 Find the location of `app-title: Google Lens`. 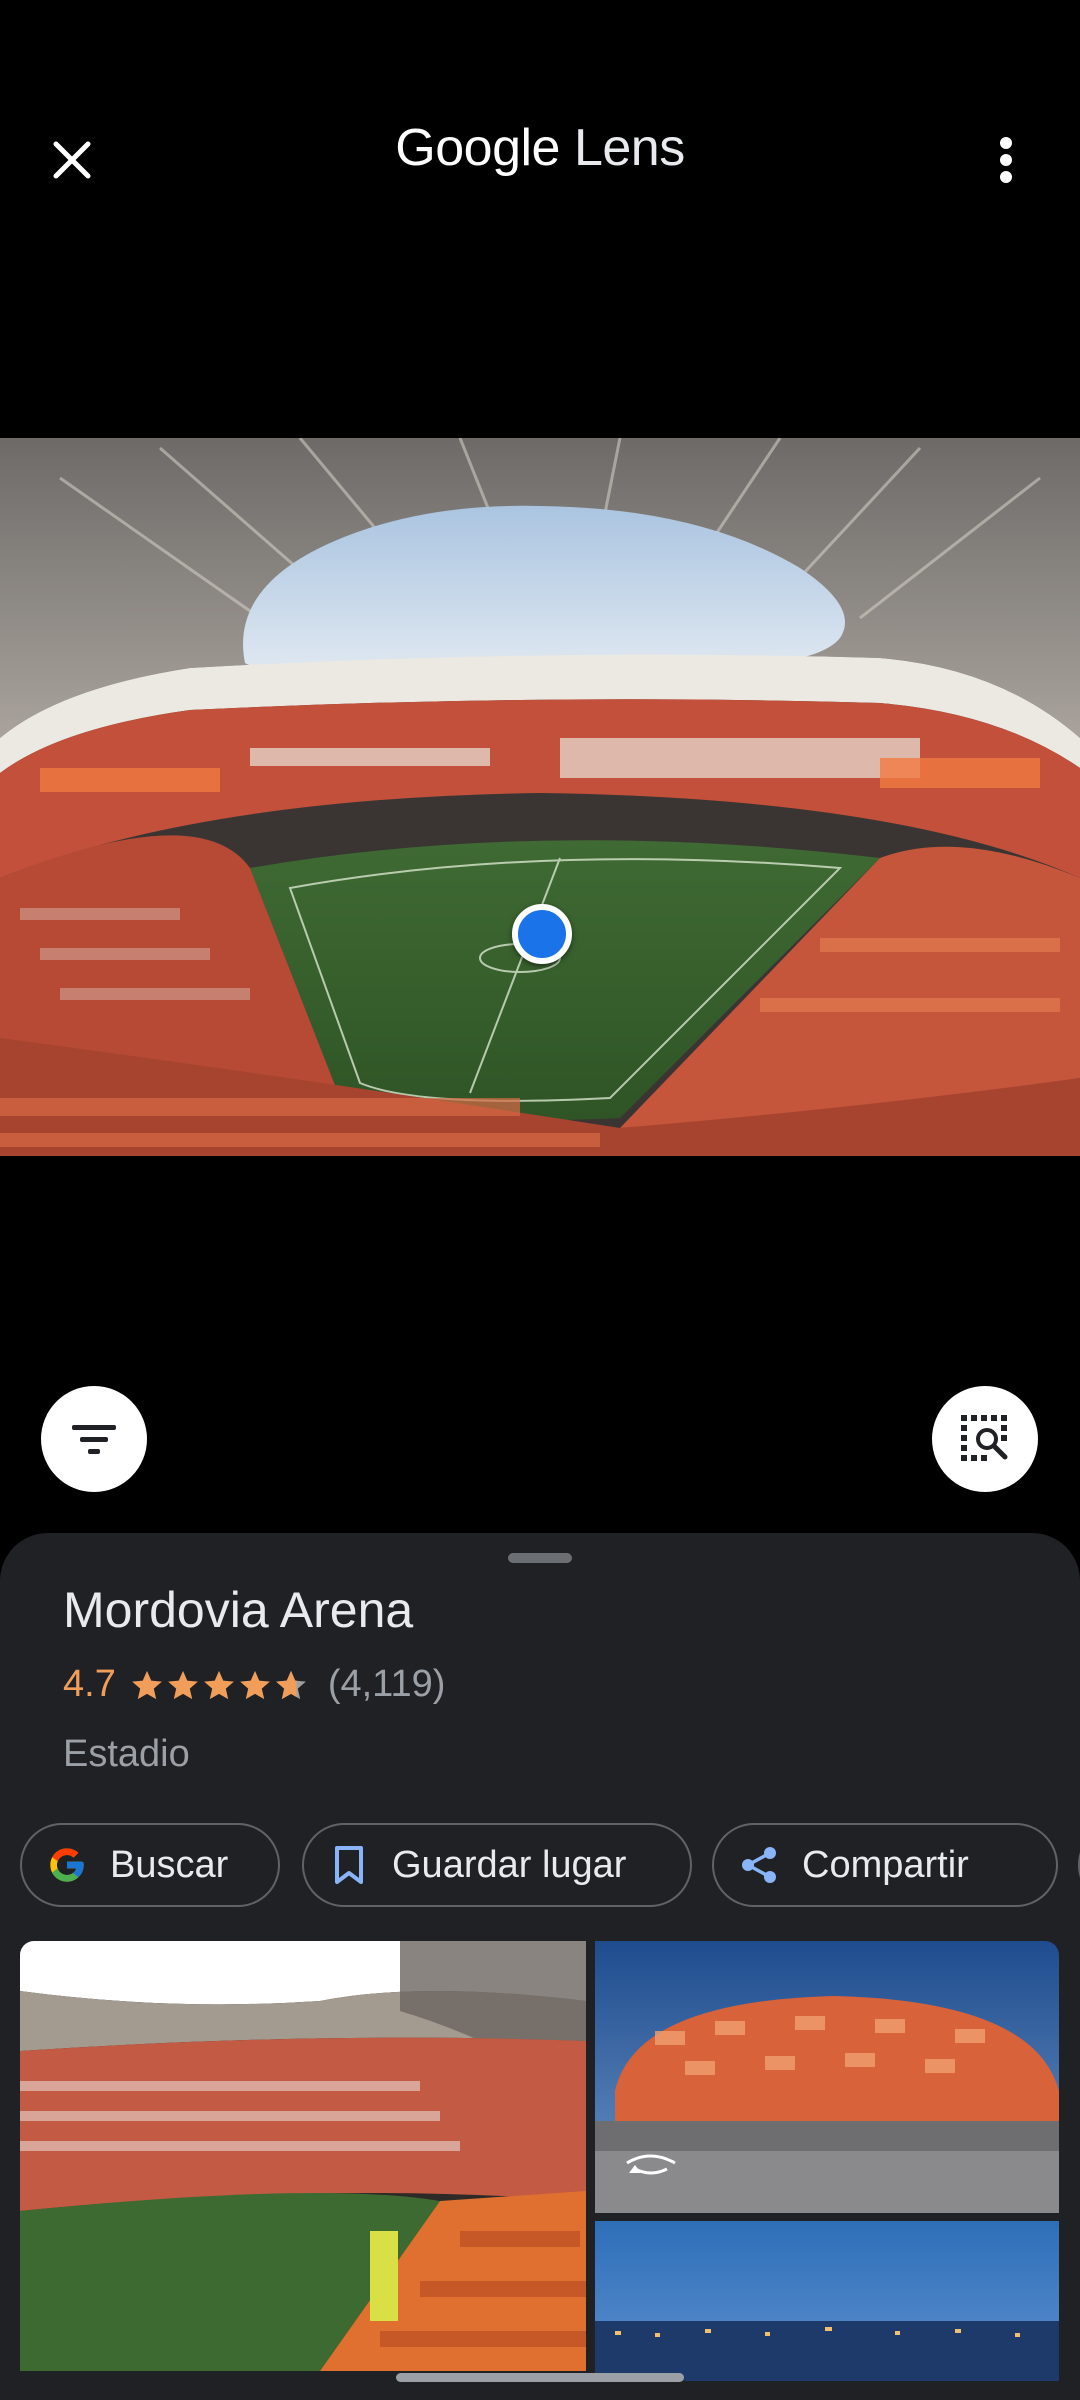

app-title: Google Lens is located at coordinates (540, 148).